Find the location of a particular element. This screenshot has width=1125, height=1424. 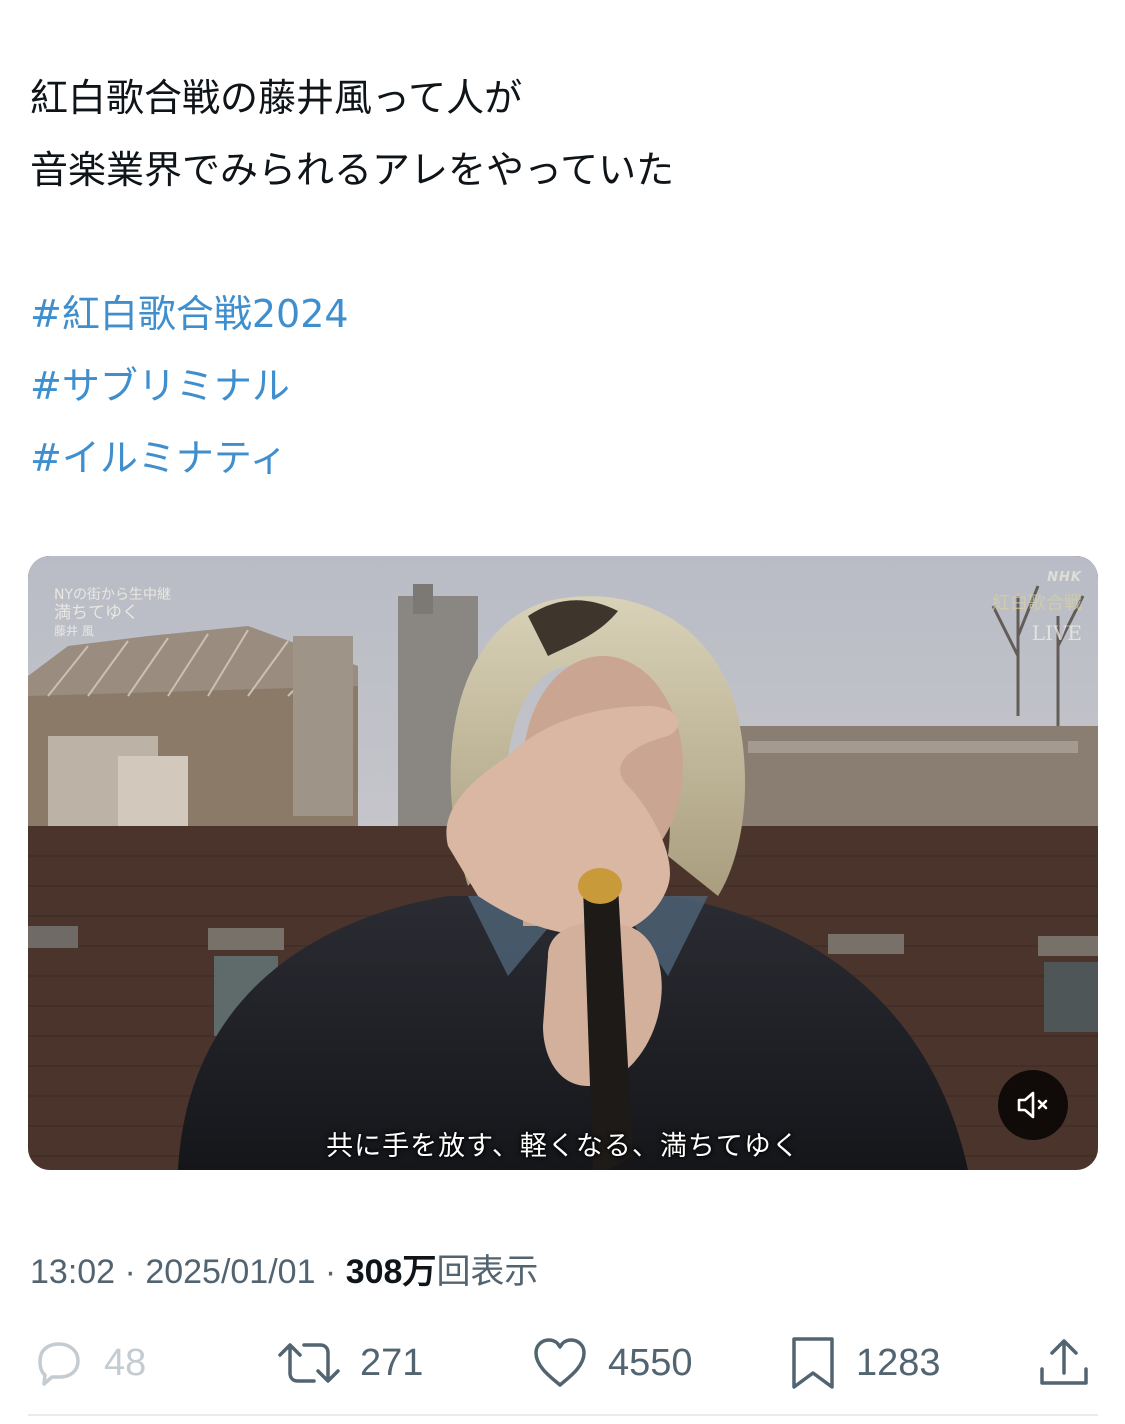

heart-icon is located at coordinates (560, 1362).